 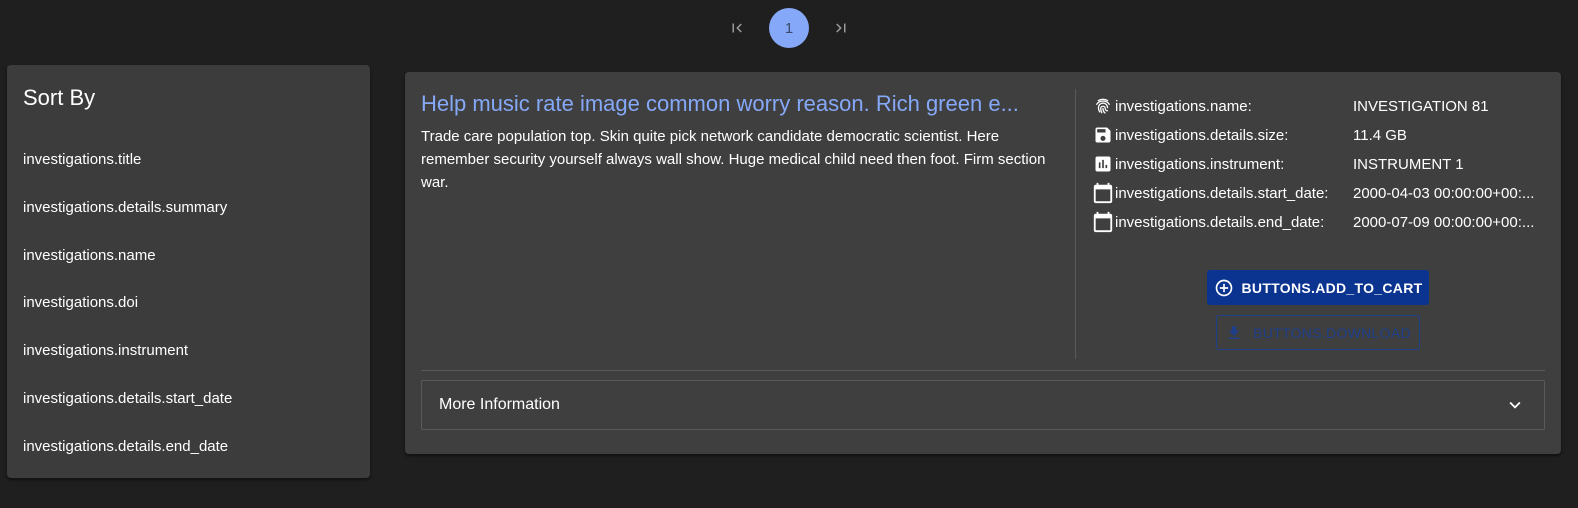 I want to click on add-circle-icon, so click(x=1223, y=287).